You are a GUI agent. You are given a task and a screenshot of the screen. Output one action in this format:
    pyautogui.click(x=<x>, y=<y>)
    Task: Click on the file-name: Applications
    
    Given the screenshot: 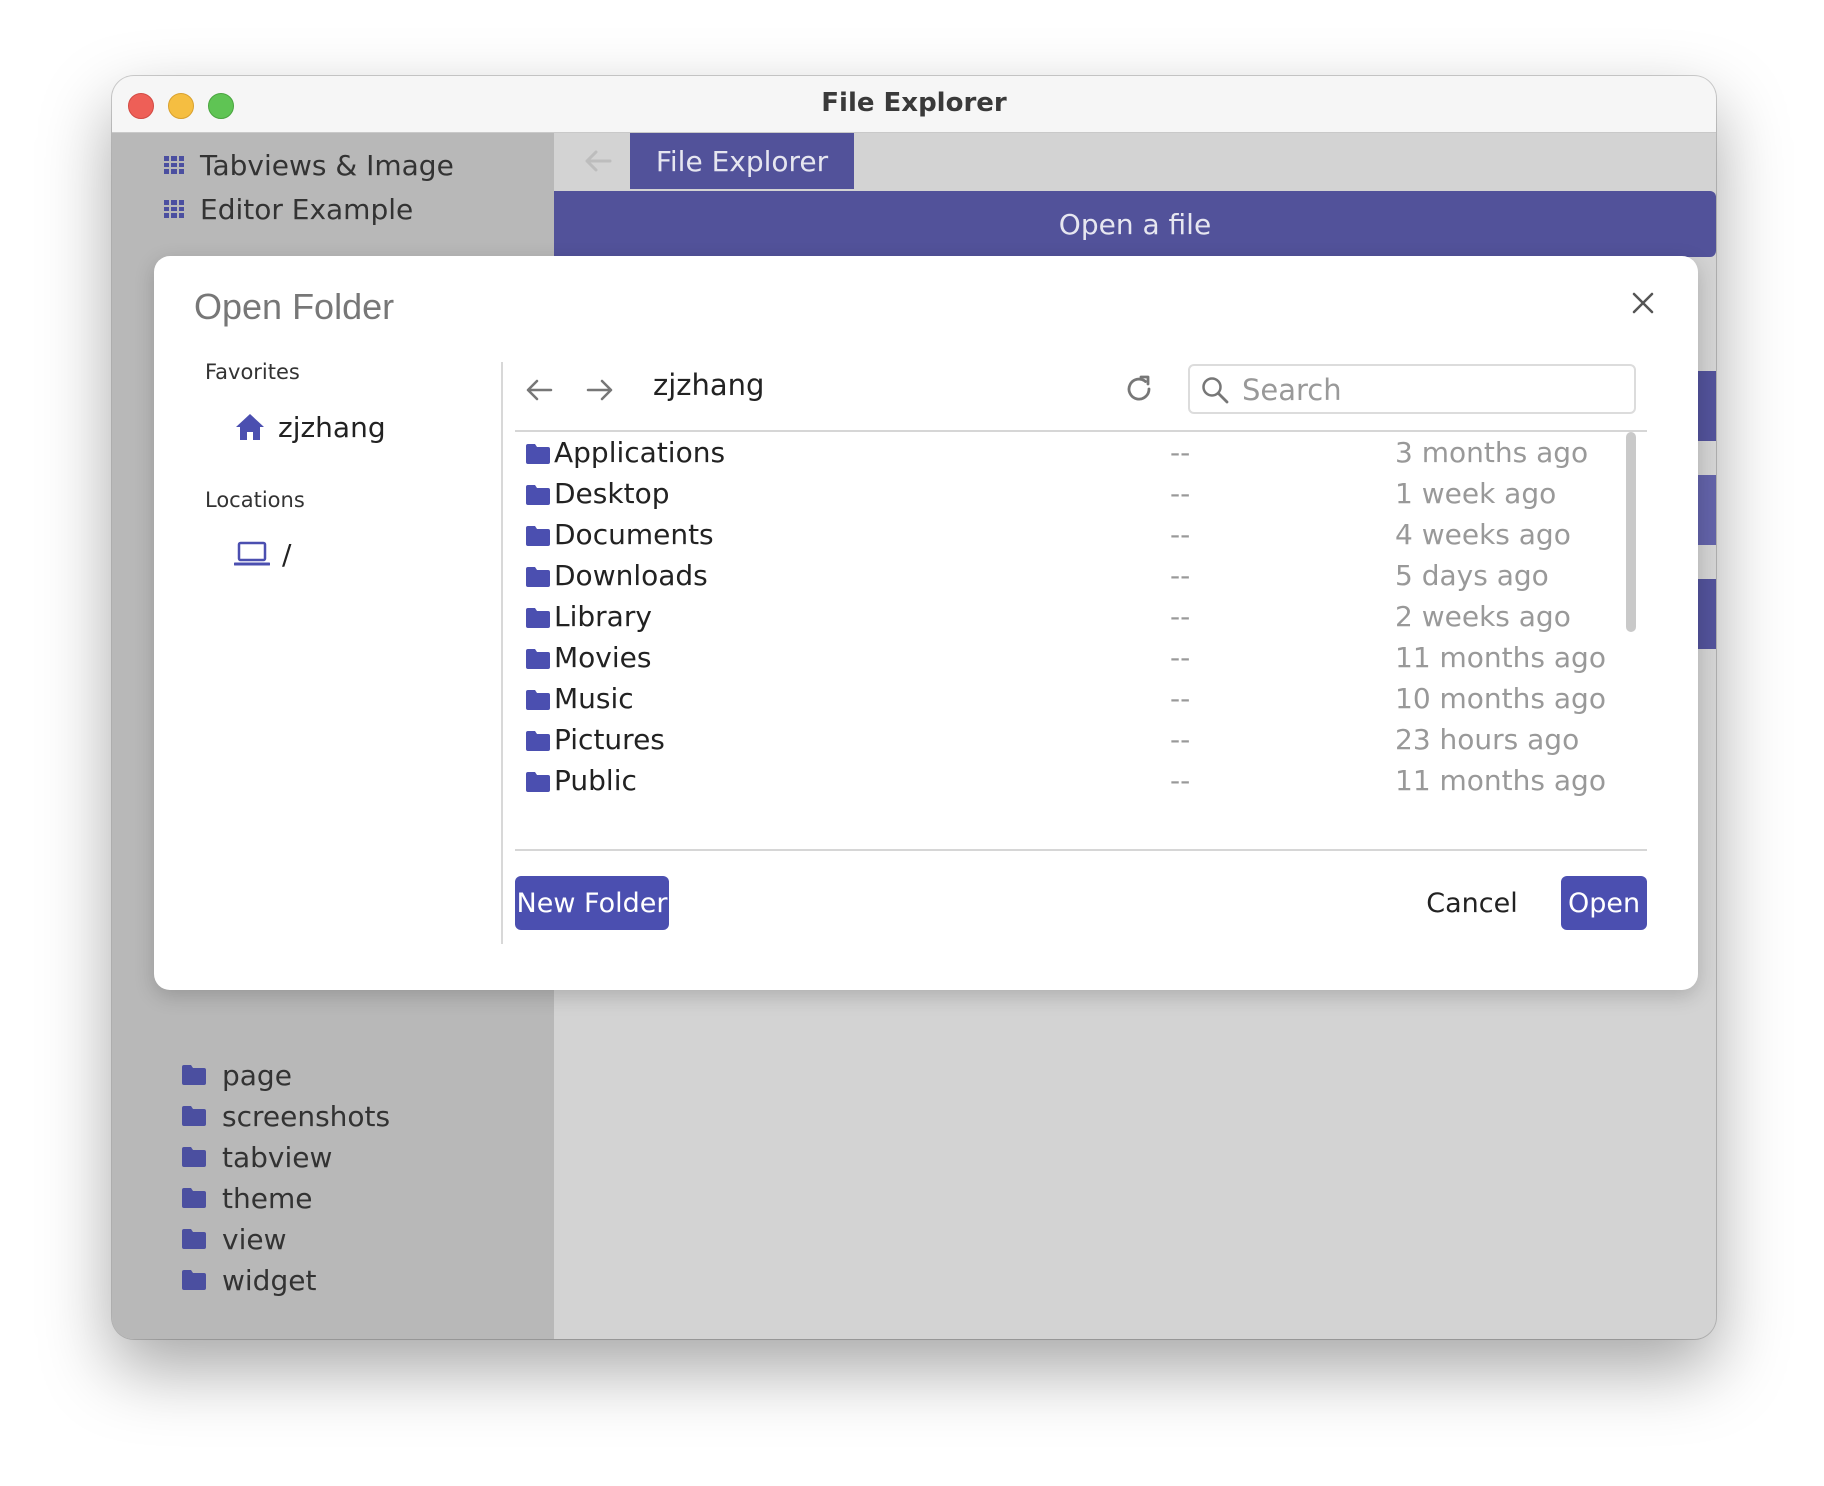 What is the action you would take?
    pyautogui.click(x=640, y=452)
    